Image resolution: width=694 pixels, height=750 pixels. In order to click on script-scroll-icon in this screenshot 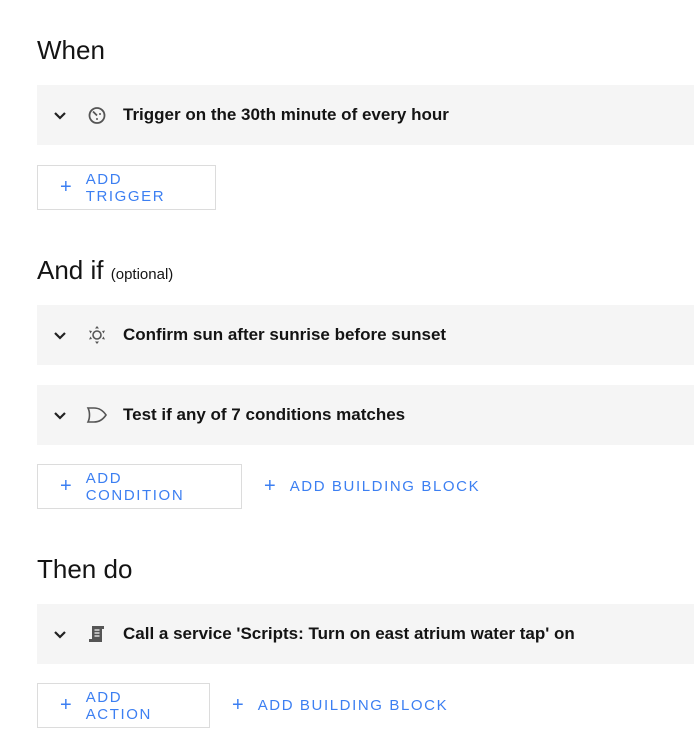, I will do `click(97, 634)`.